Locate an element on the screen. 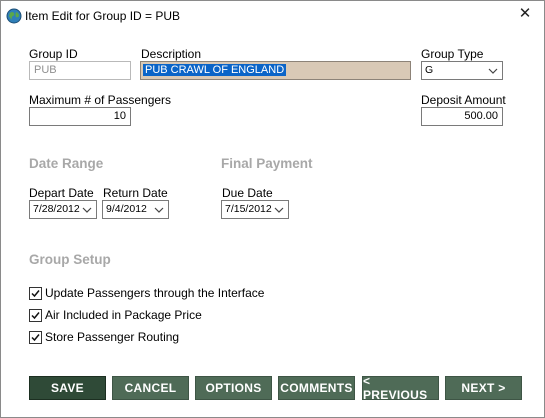 Image resolution: width=545 pixels, height=418 pixels. previous-button-label: < PREVIOUS is located at coordinates (395, 388).